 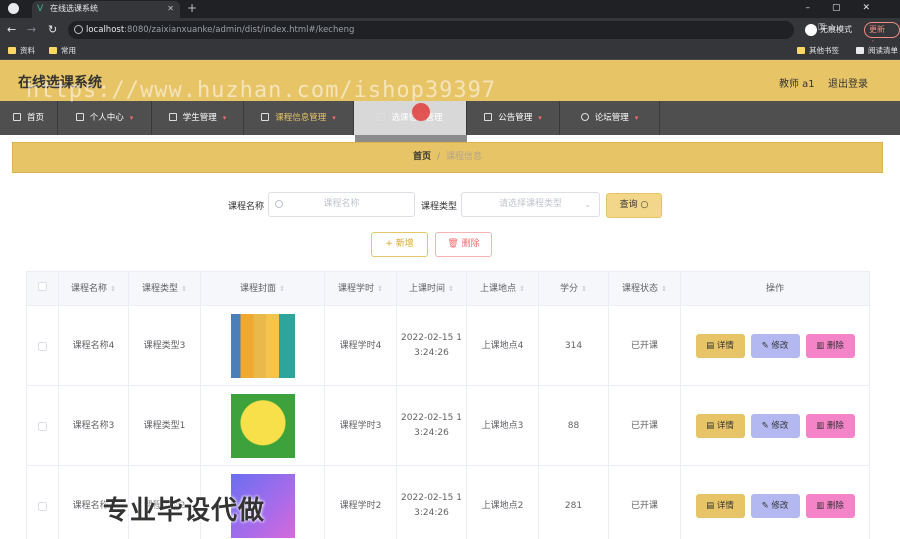 I want to click on menu-label: 论坛管理, so click(x=611, y=118).